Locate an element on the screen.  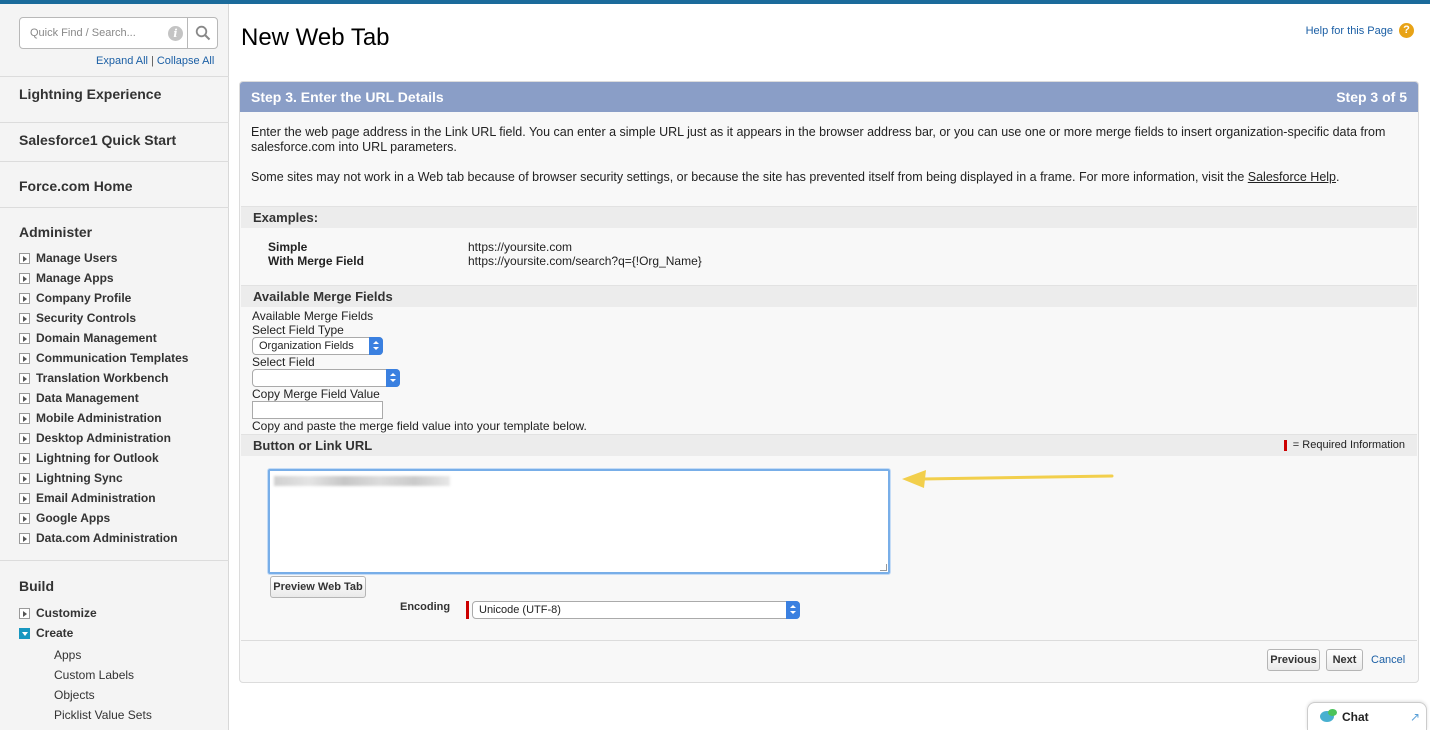
sidebar-item-label: Data Management is located at coordinates (87, 398).